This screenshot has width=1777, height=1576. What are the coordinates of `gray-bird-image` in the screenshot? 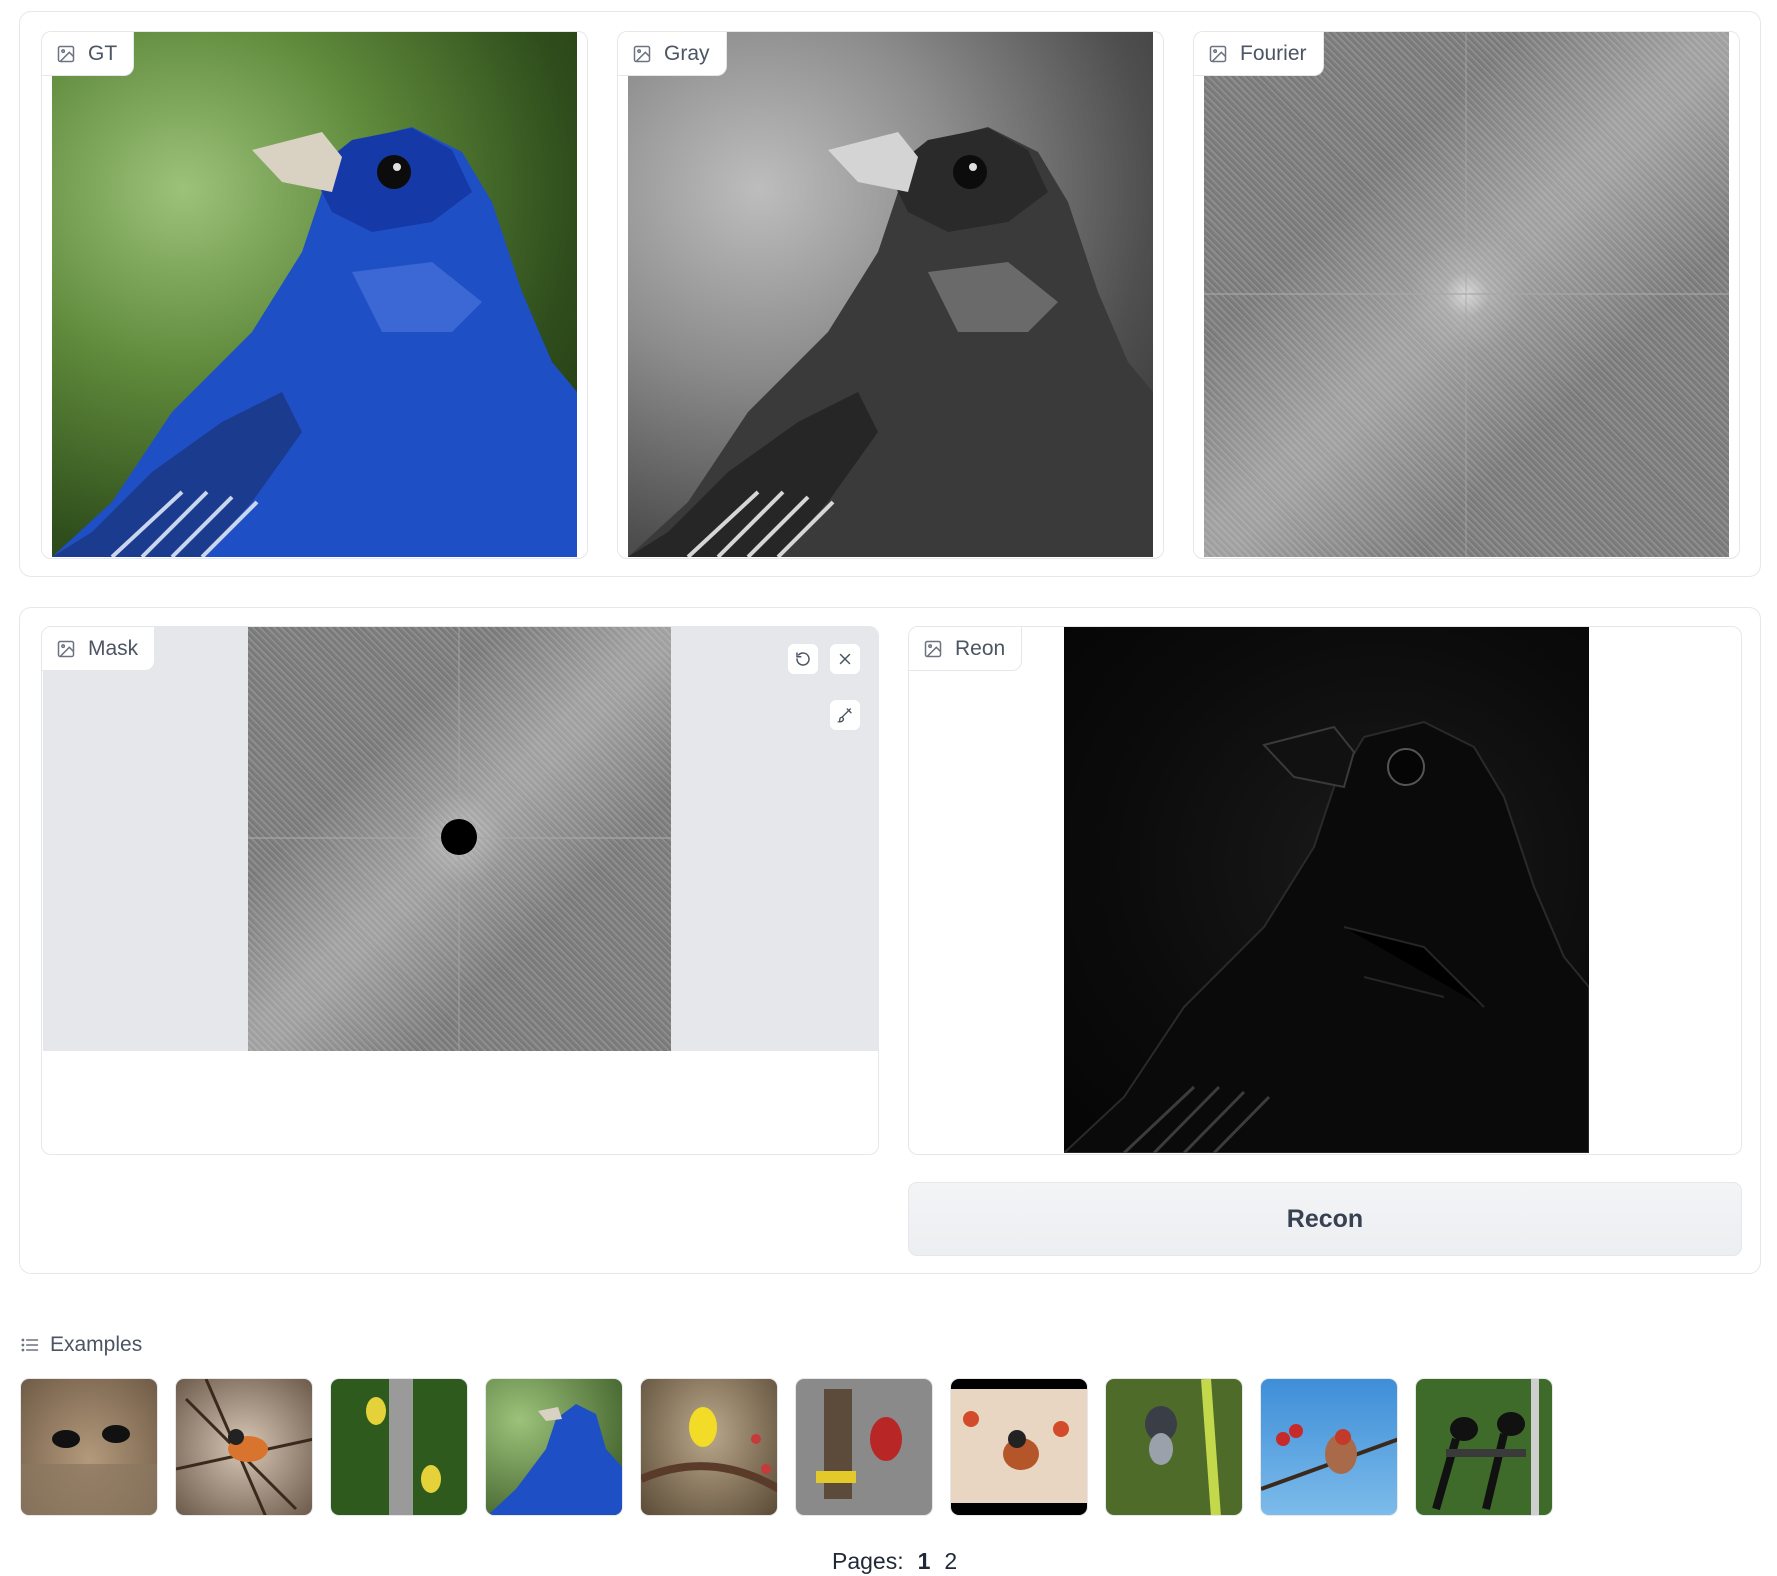 It's located at (890, 295).